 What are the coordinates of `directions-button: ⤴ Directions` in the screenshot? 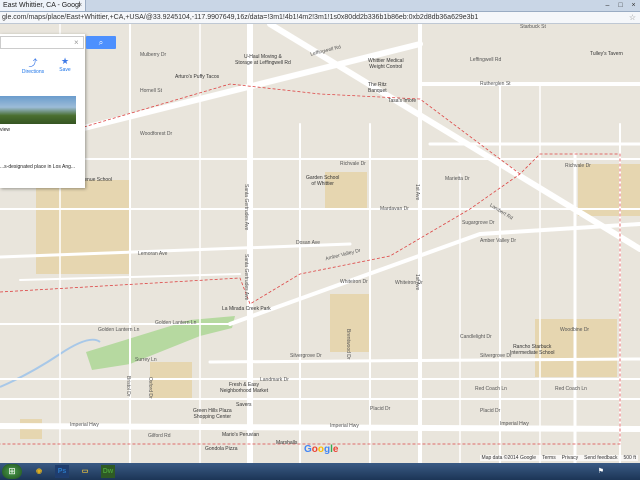 It's located at (33, 65).